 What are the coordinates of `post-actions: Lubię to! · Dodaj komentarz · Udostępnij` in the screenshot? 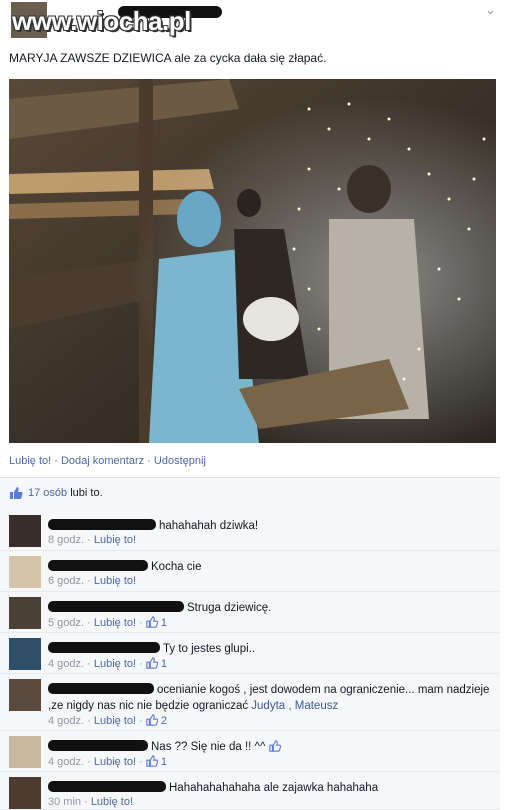 It's located at (107, 461).